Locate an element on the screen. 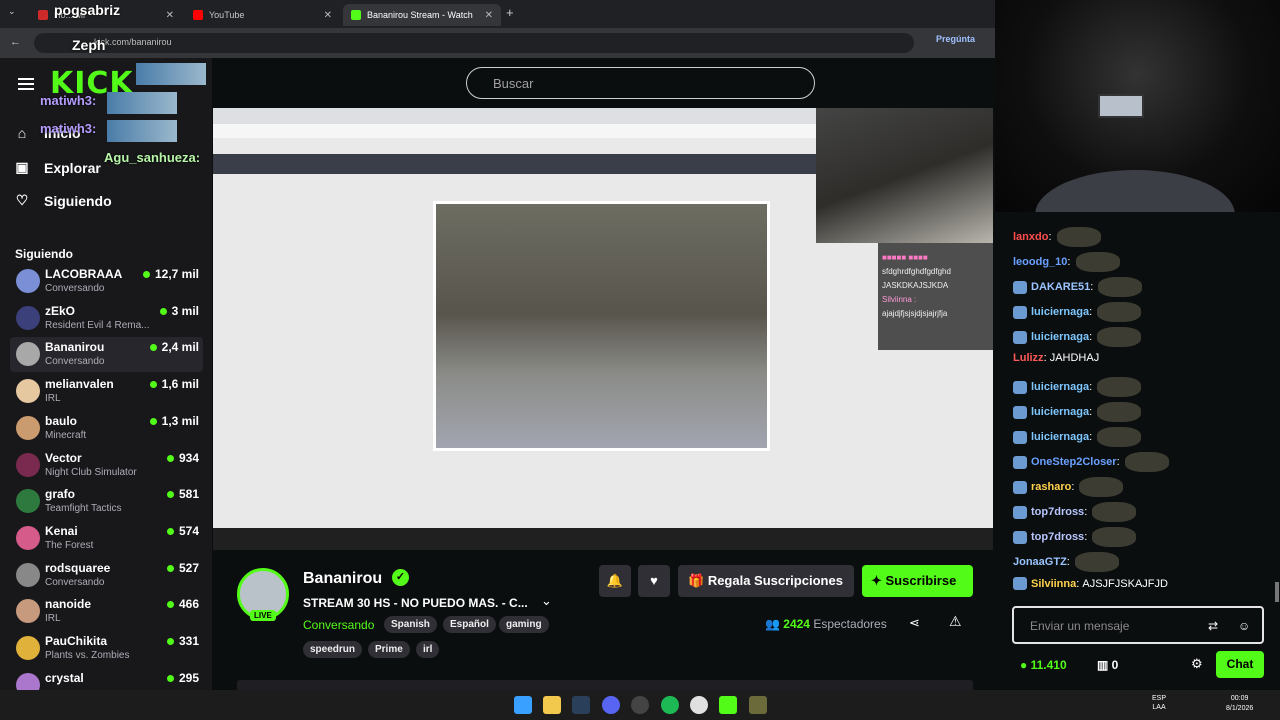  tag: Spanish is located at coordinates (410, 624).